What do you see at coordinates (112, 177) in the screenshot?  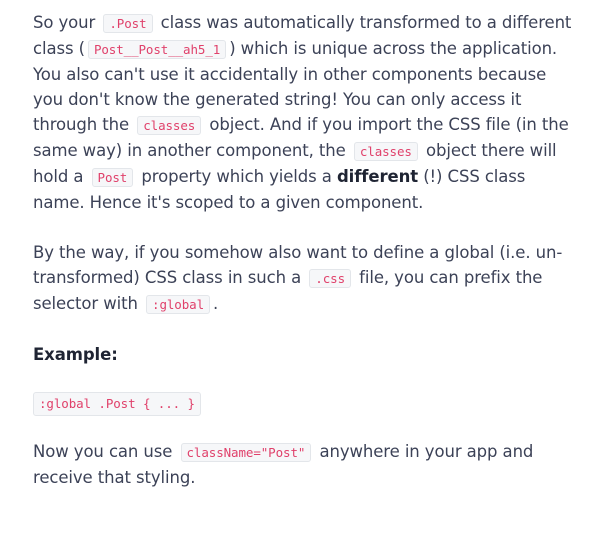 I see `inline-code: Post` at bounding box center [112, 177].